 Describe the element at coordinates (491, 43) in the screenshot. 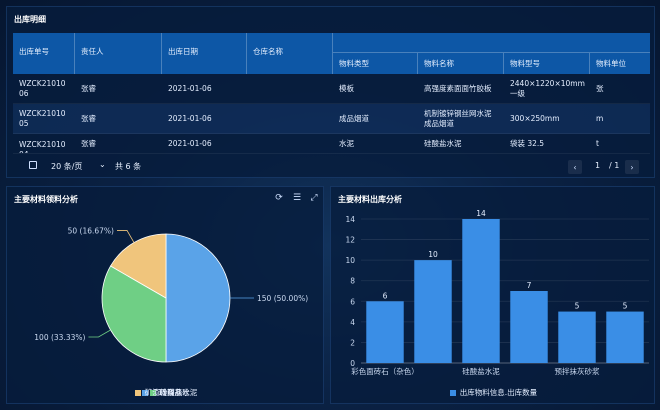

I see `col-group-header` at that location.